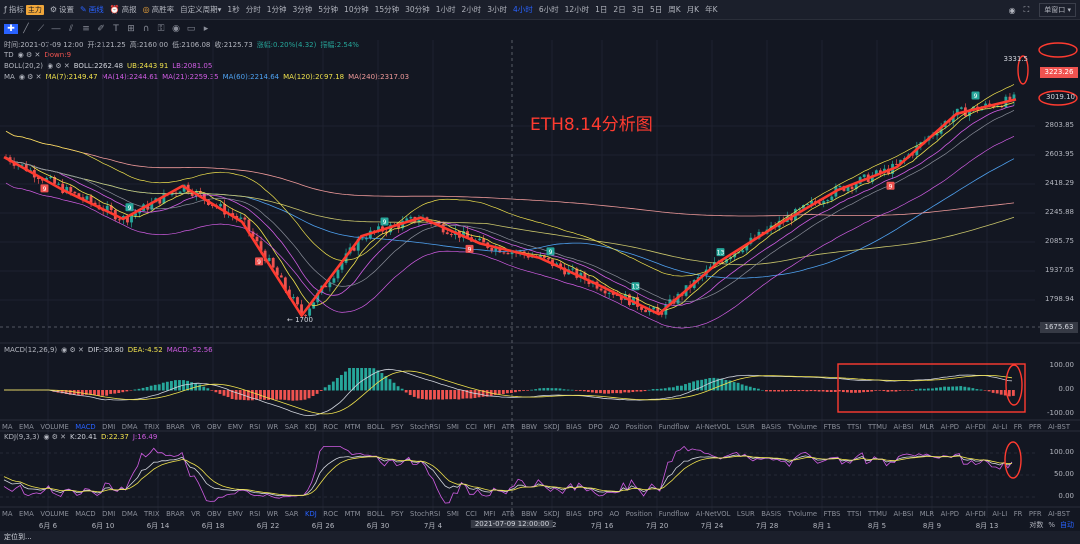  What do you see at coordinates (175, 427) in the screenshot?
I see `indicator-tab-brar: BRAR` at bounding box center [175, 427].